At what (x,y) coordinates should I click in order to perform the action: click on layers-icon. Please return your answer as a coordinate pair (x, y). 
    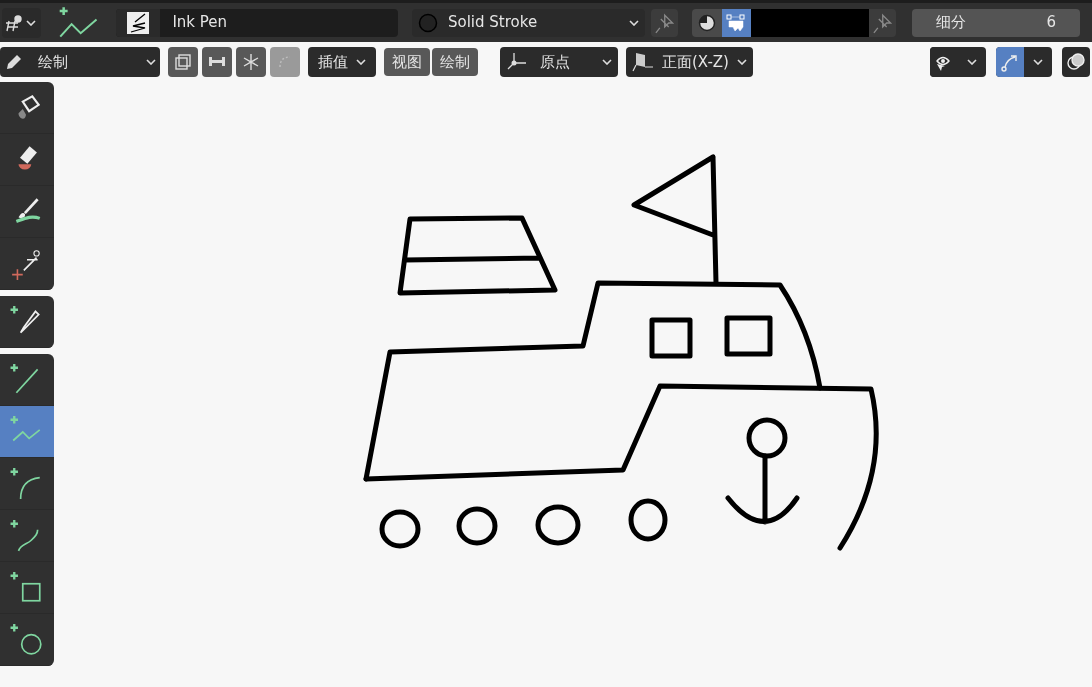
    Looking at the image, I should click on (183, 62).